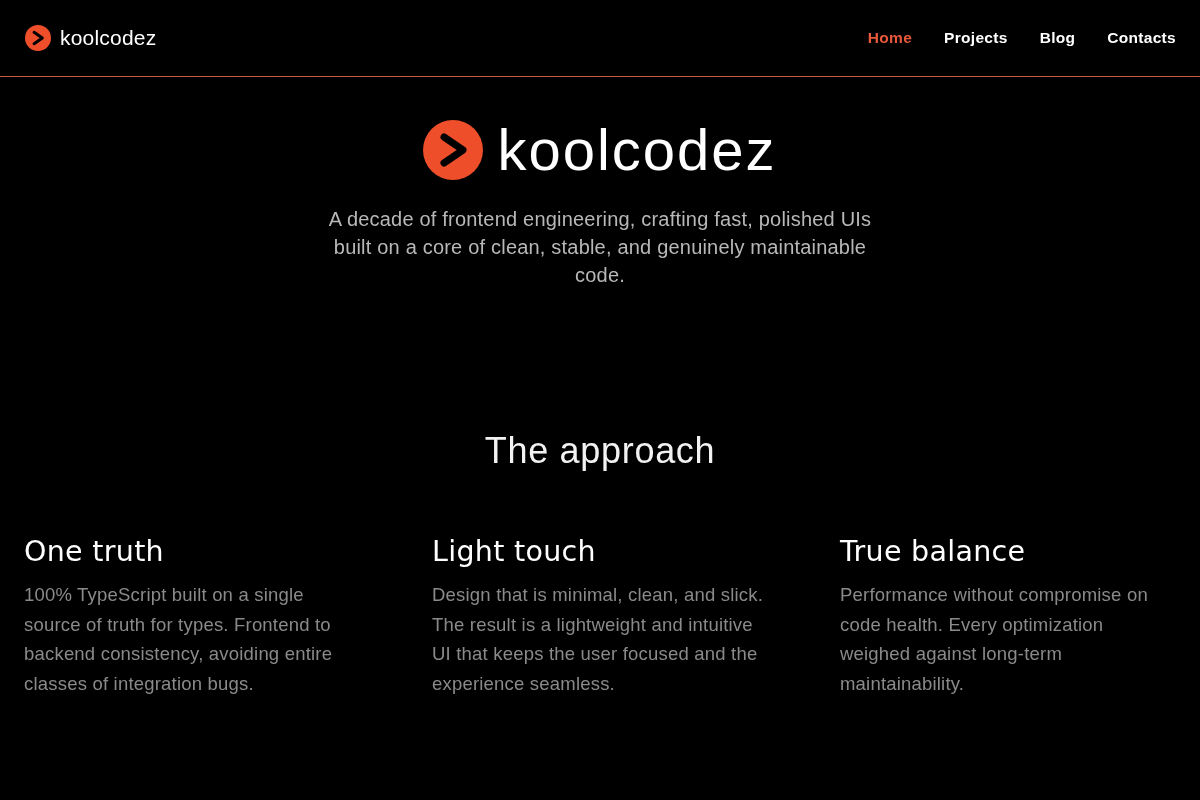 The width and height of the screenshot is (1200, 800). Describe the element at coordinates (91, 38) in the screenshot. I see `brand-link: koolcodez` at that location.